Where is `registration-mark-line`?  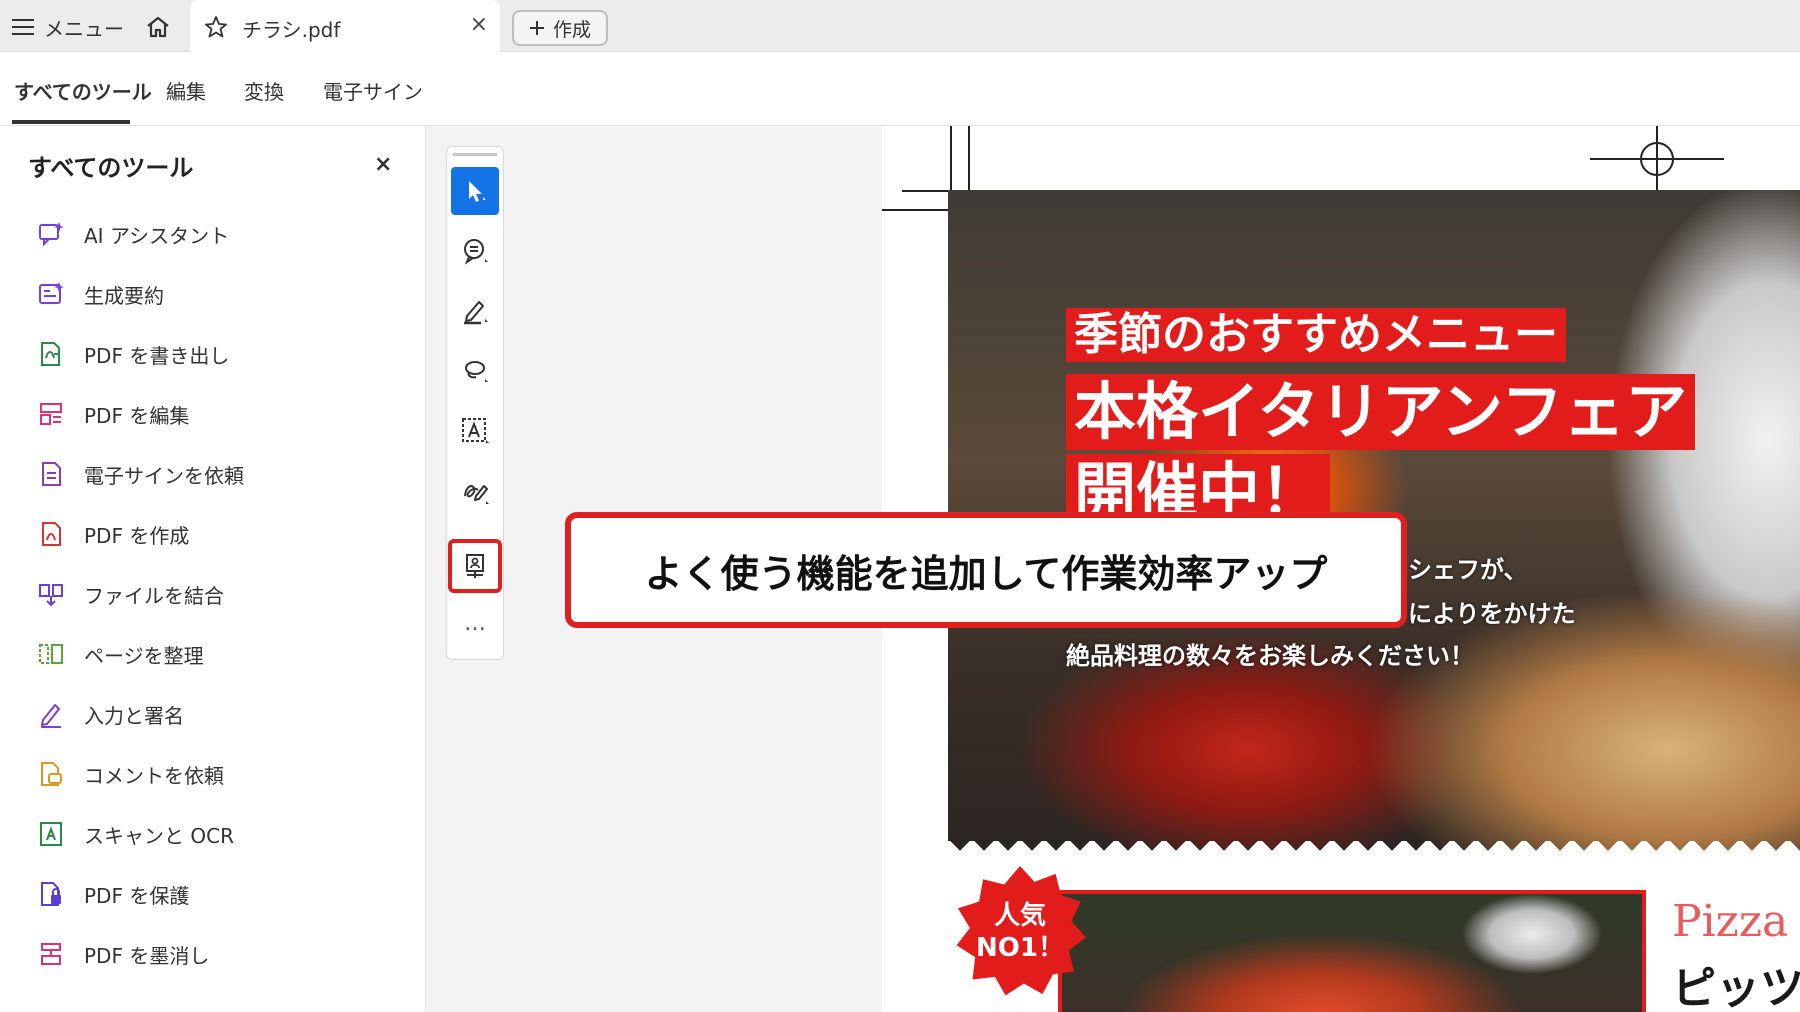 registration-mark-line is located at coordinates (1657, 158).